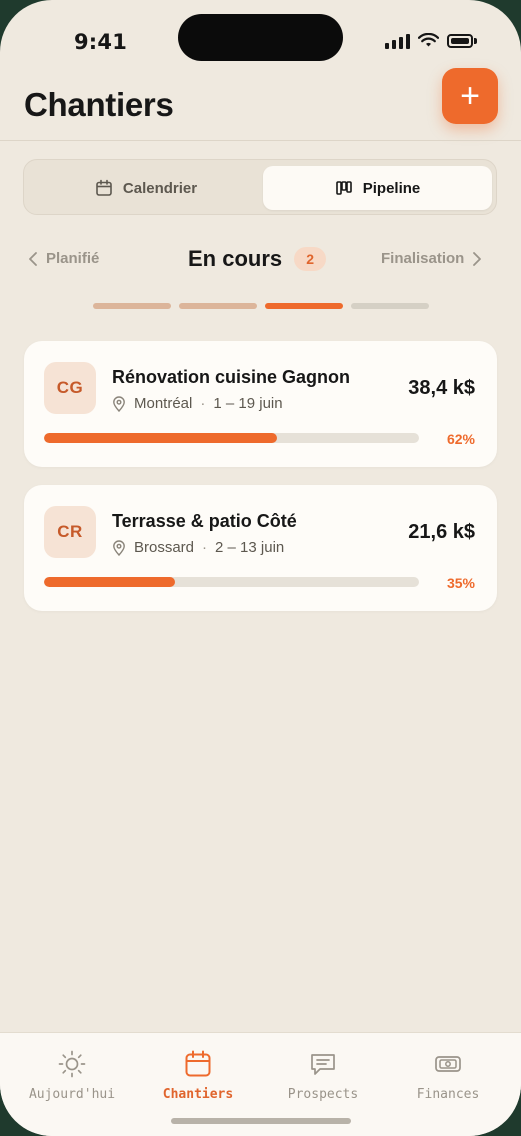 Image resolution: width=521 pixels, height=1136 pixels. Describe the element at coordinates (448, 1064) in the screenshot. I see `money-icon` at that location.